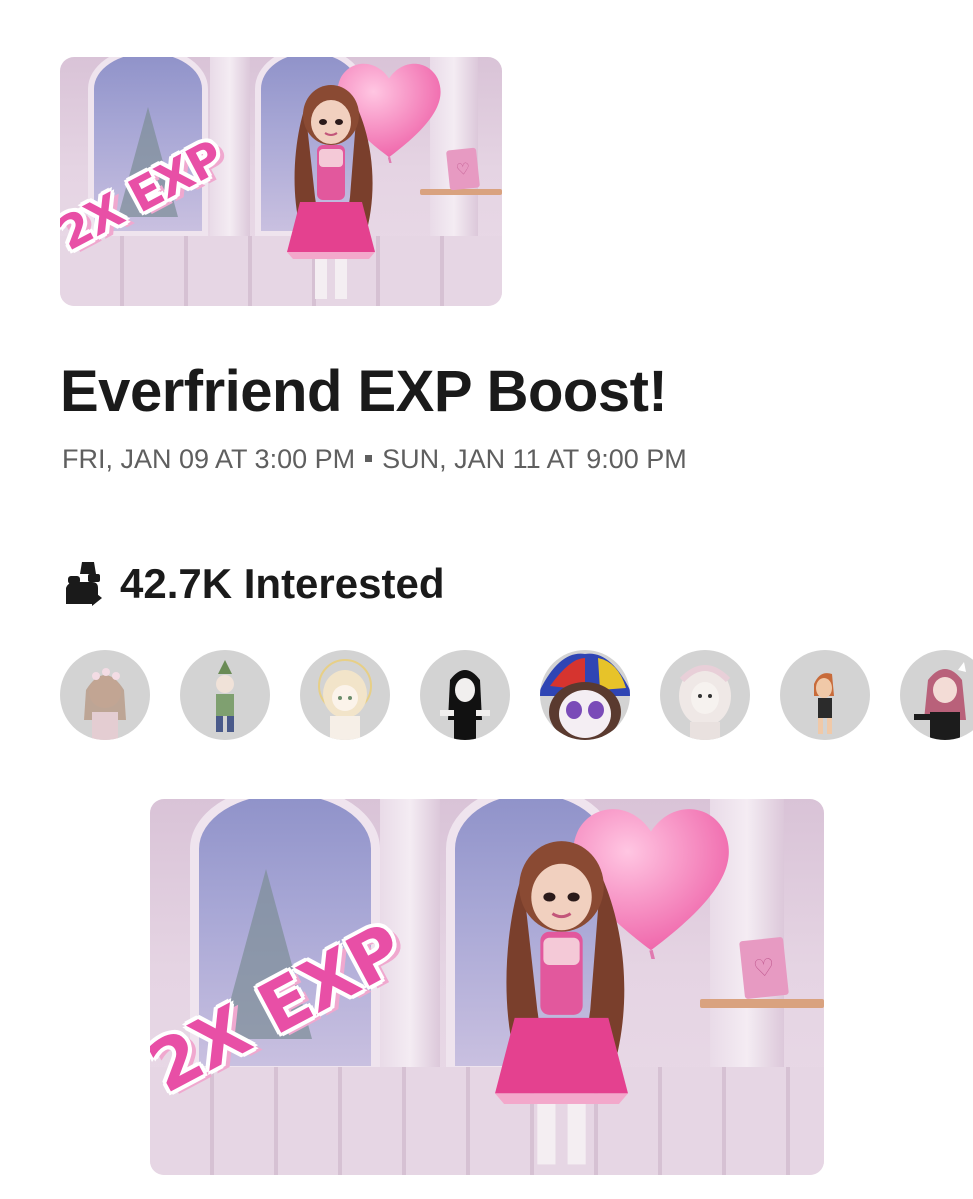  What do you see at coordinates (369, 459) in the screenshot?
I see `date-separator` at bounding box center [369, 459].